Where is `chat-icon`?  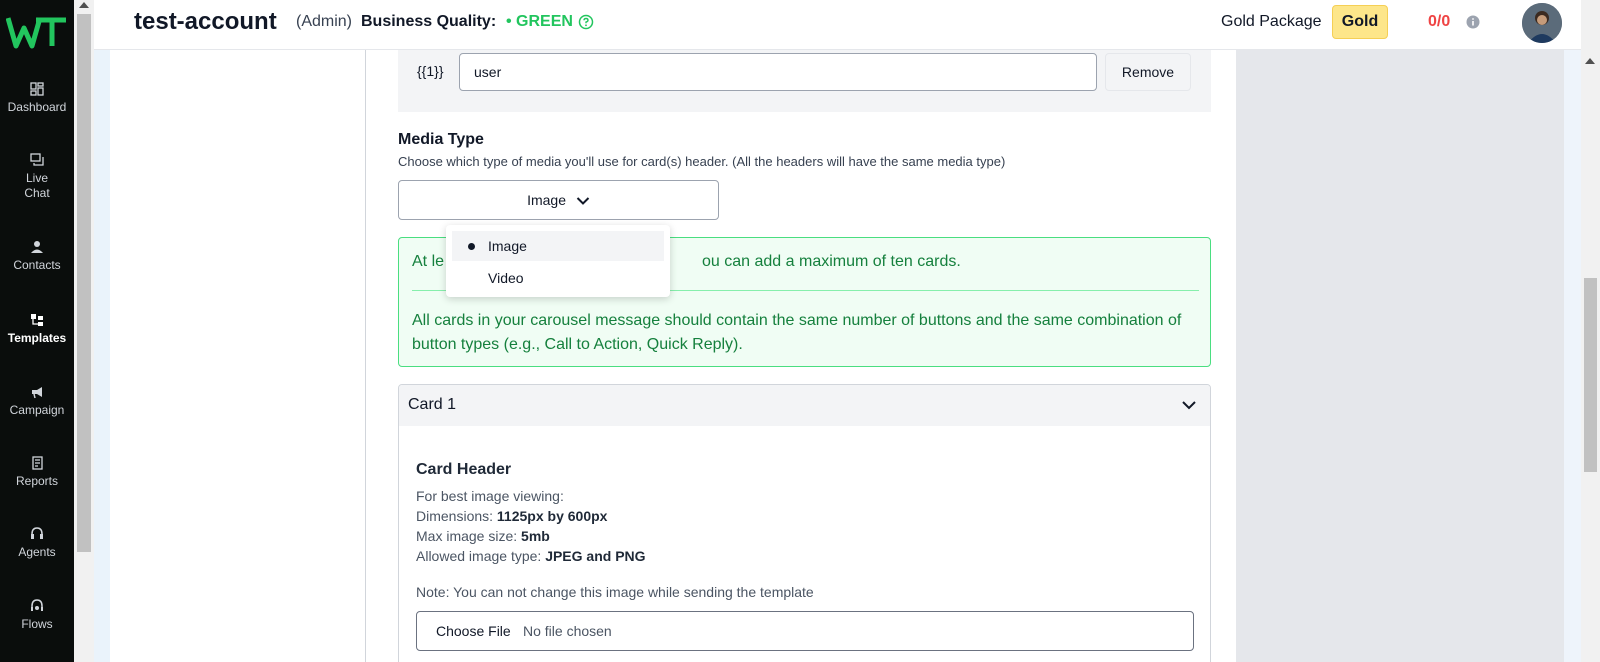
chat-icon is located at coordinates (37, 159).